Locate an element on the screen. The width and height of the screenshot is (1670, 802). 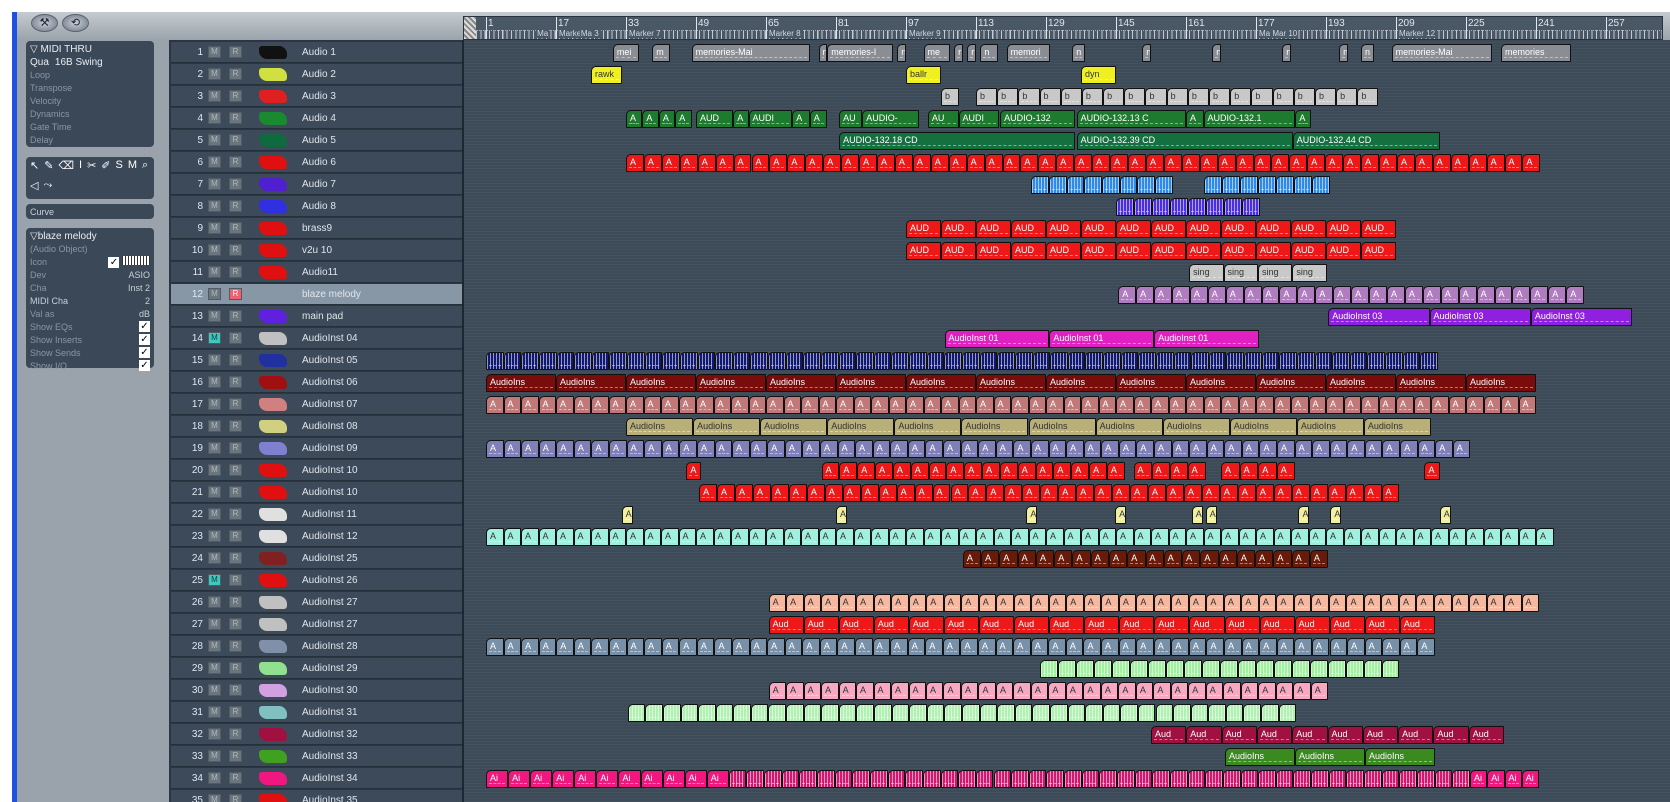
clip: sing is located at coordinates (1275, 273).